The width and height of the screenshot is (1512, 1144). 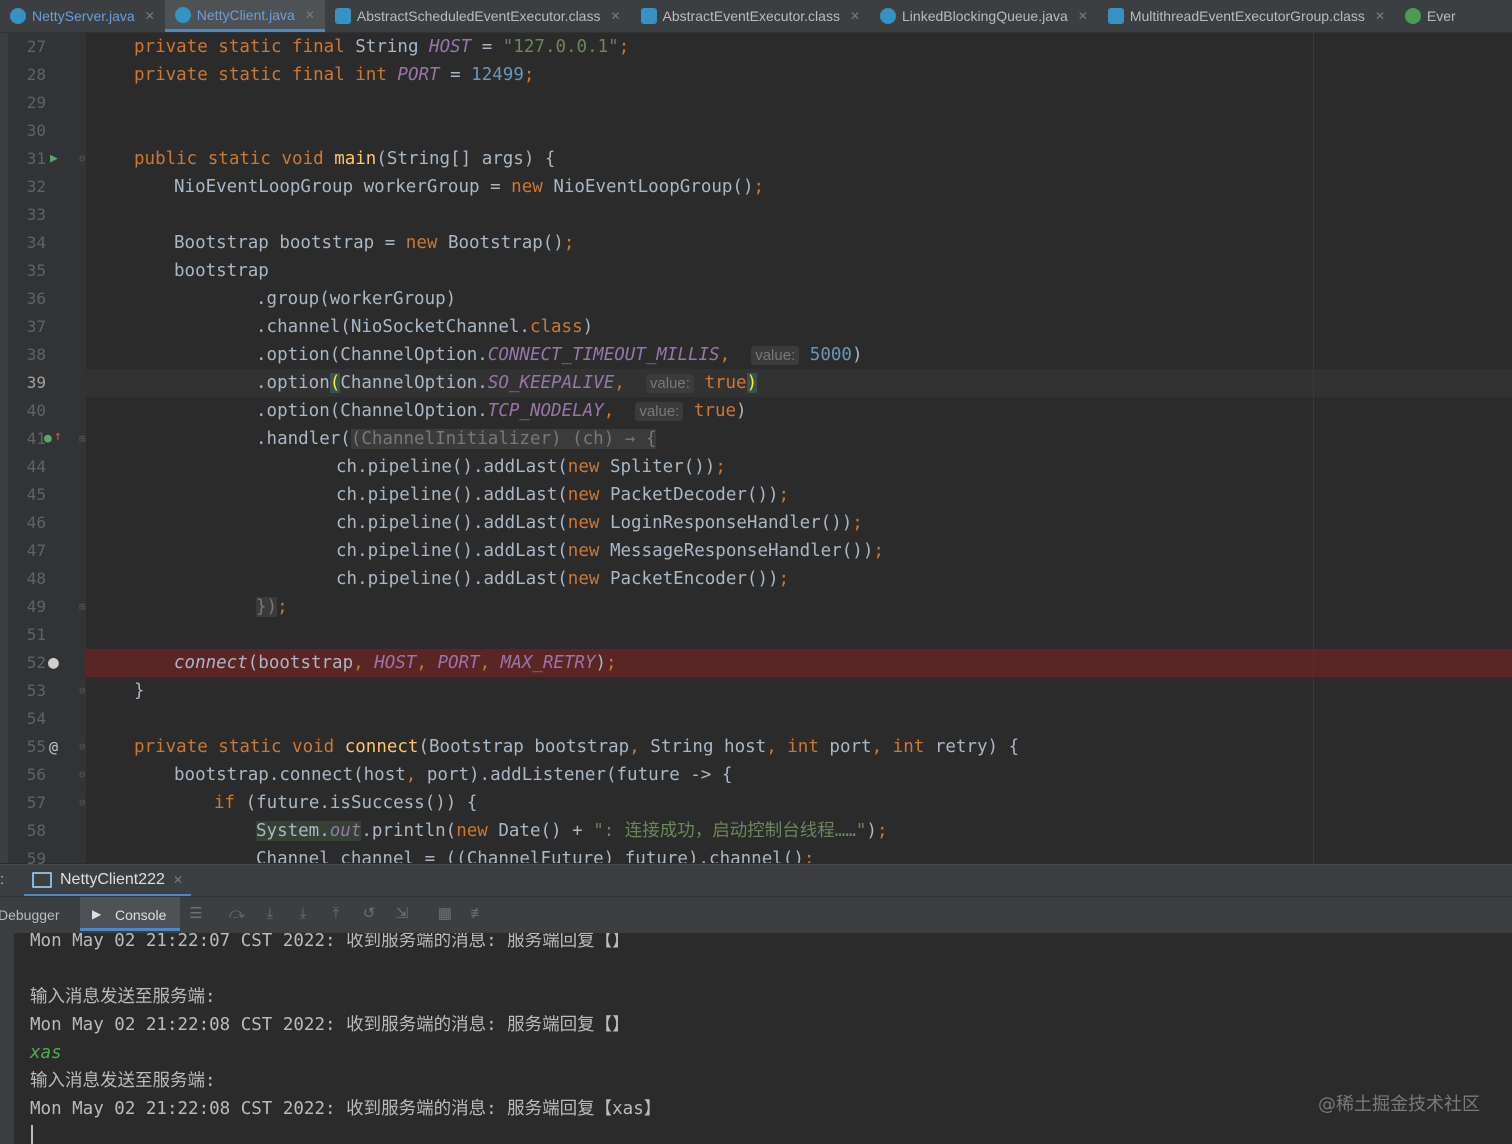 What do you see at coordinates (336, 914) in the screenshot?
I see `step-out-icon: ⤒` at bounding box center [336, 914].